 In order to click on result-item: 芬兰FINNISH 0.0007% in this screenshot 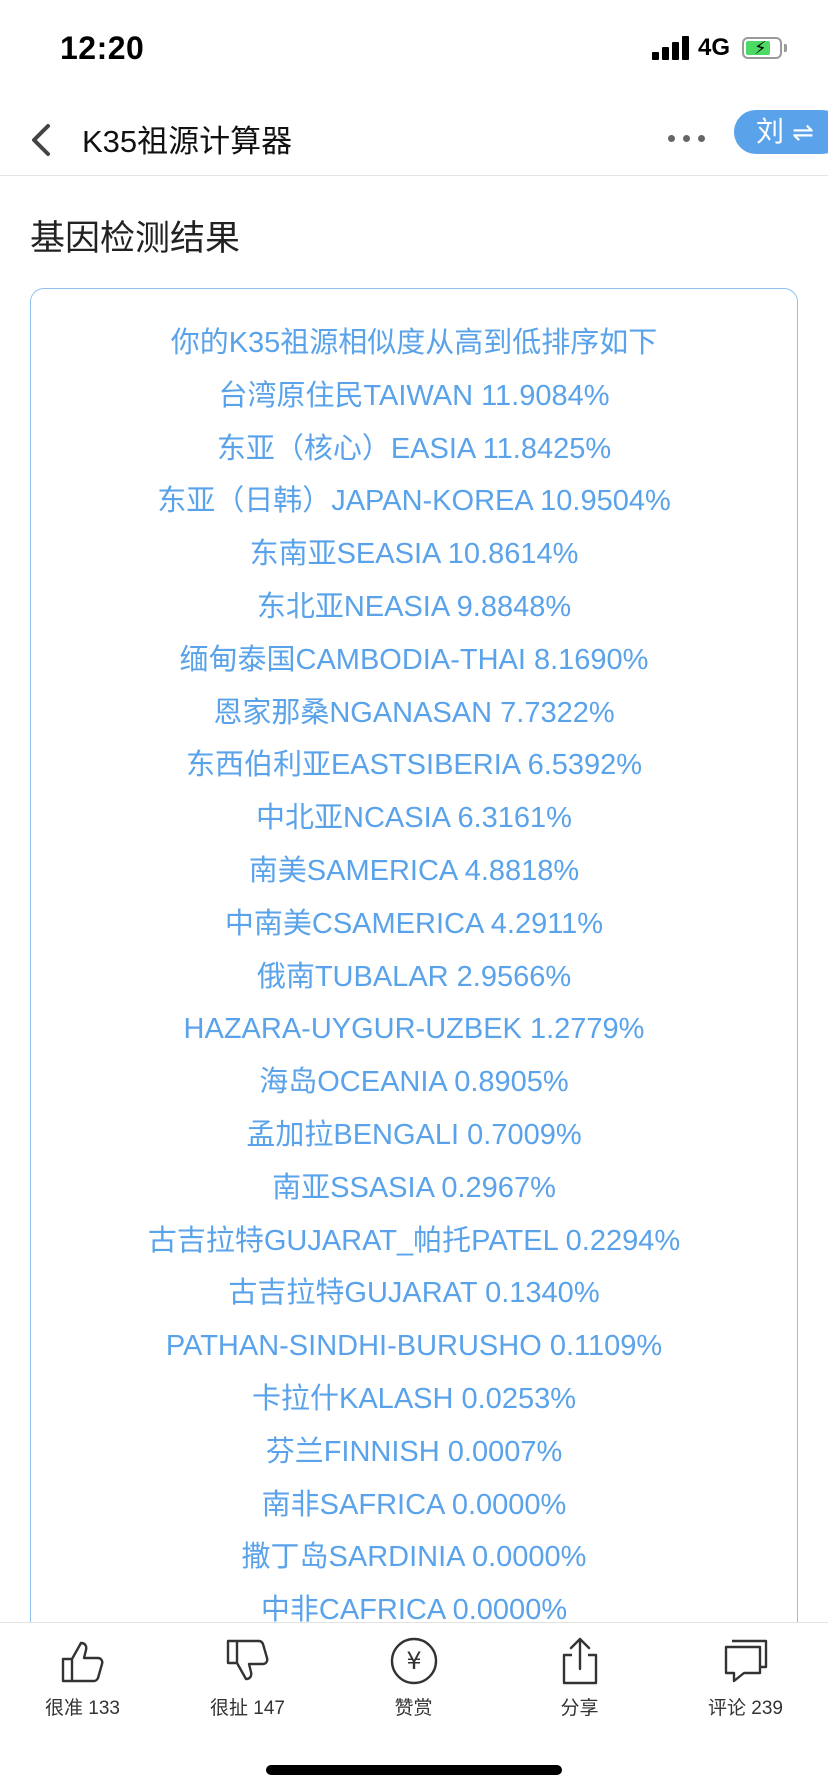, I will do `click(414, 1451)`.